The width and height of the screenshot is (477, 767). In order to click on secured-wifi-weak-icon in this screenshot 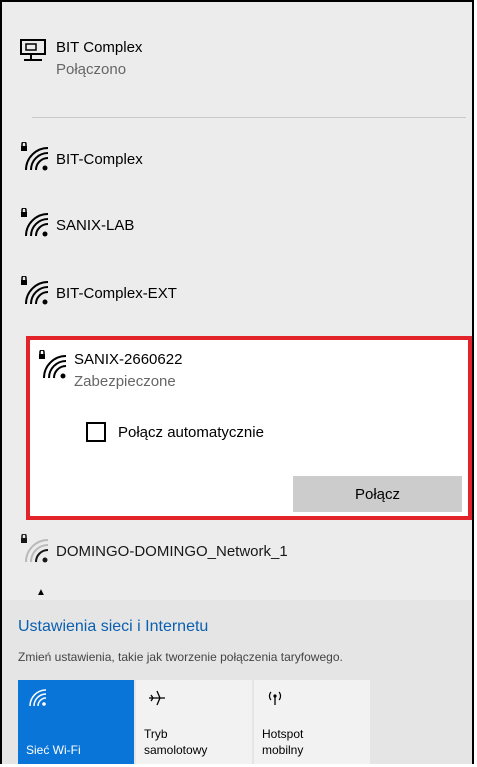, I will do `click(38, 549)`.